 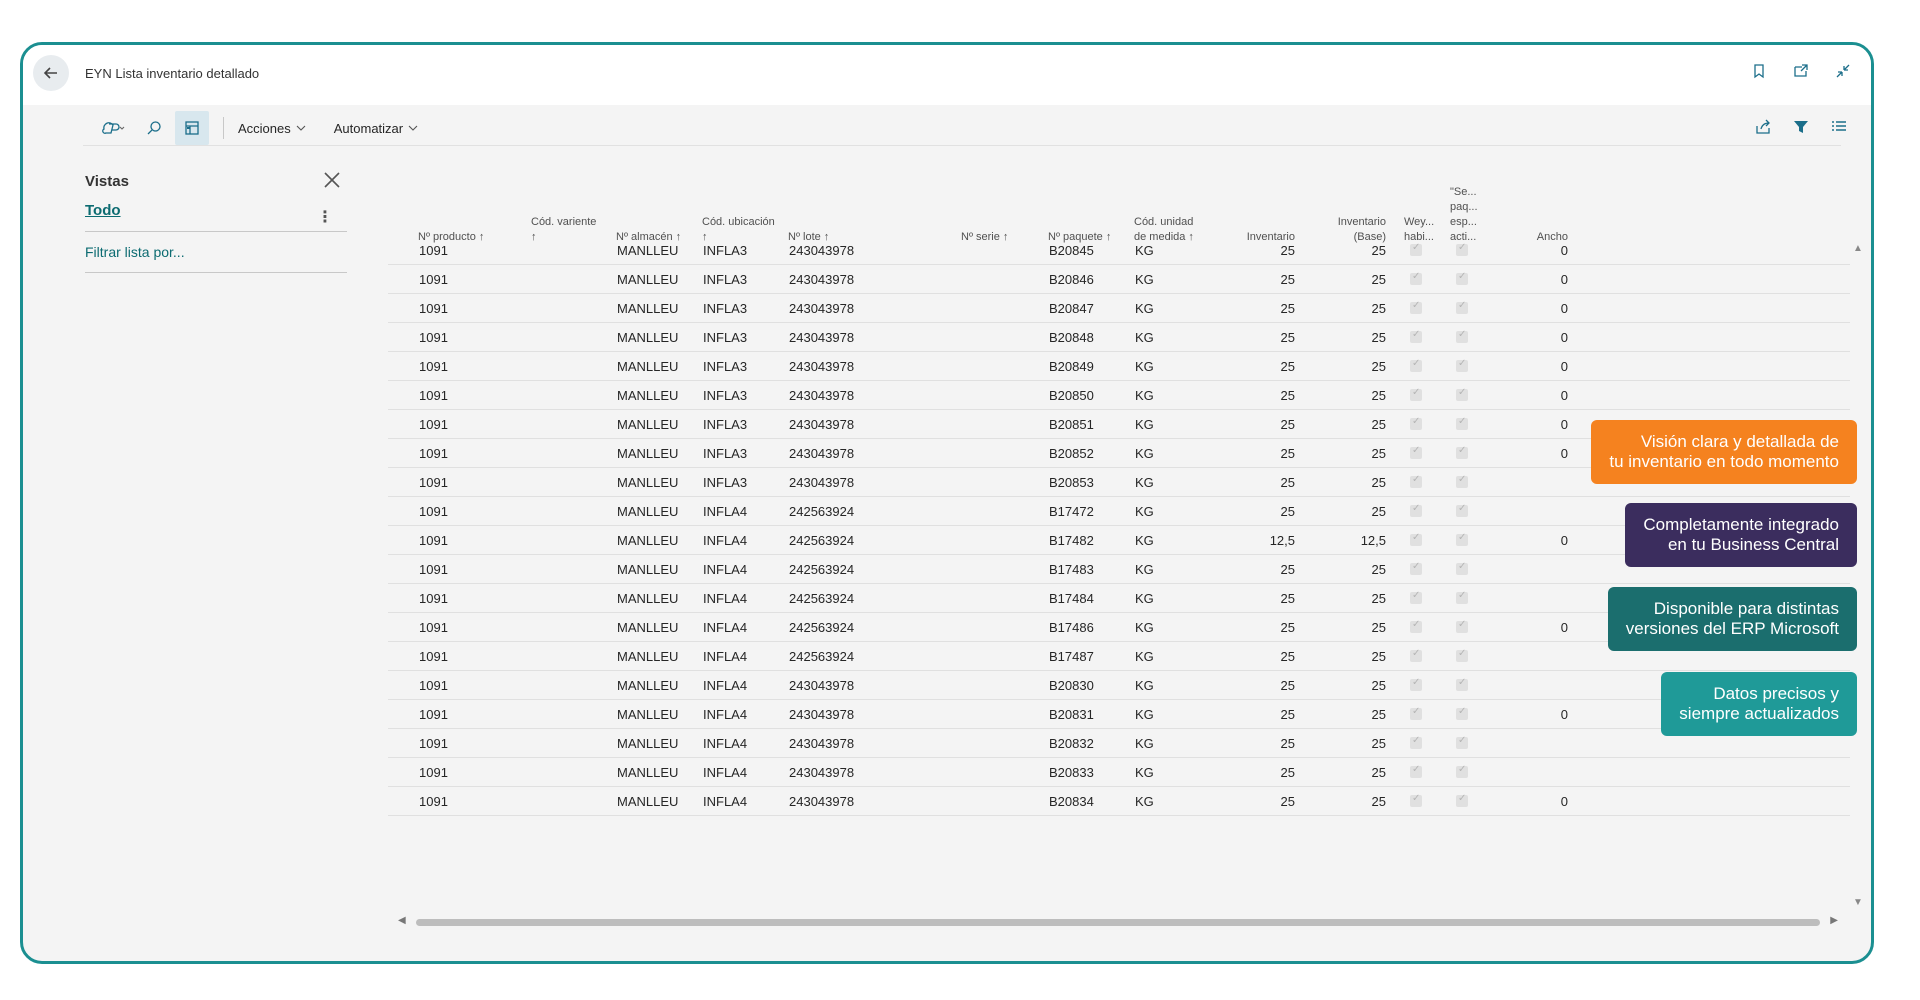 What do you see at coordinates (216, 210) in the screenshot?
I see `view-todo: Todo` at bounding box center [216, 210].